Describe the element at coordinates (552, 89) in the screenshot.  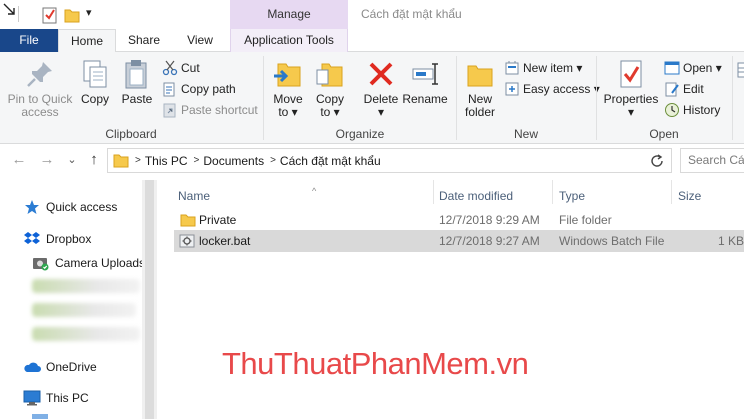
I see `easy-access-button: Easy access ▾` at that location.